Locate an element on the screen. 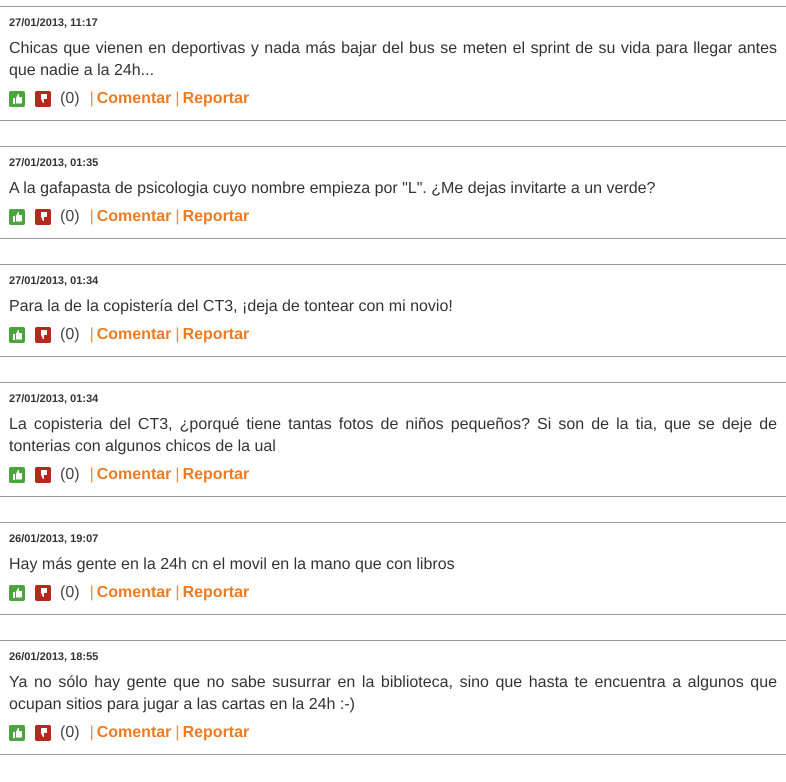 This screenshot has width=786, height=782. post-date: 27/01/2013, 11:17 is located at coordinates (54, 23).